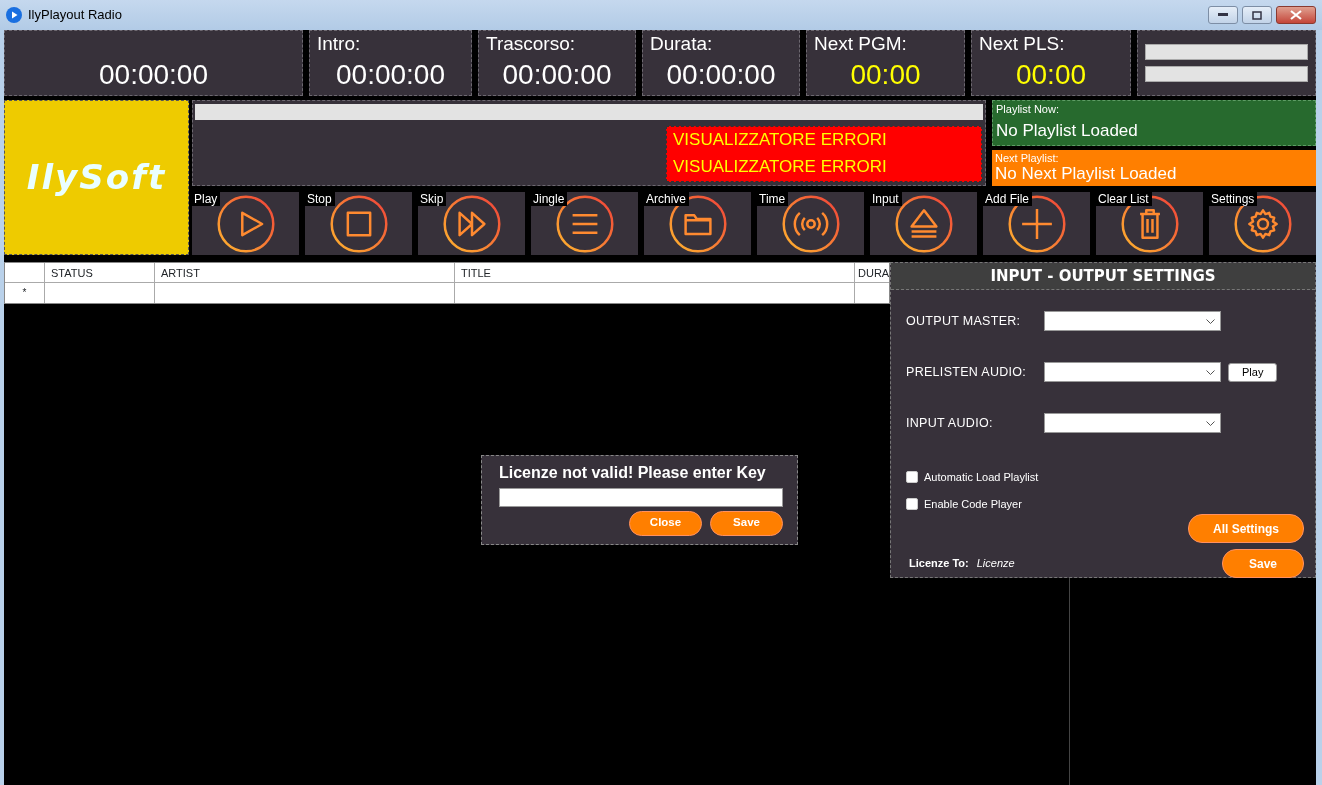 The width and height of the screenshot is (1322, 785). What do you see at coordinates (305, 272) in the screenshot?
I see `column-header: ARTIST` at bounding box center [305, 272].